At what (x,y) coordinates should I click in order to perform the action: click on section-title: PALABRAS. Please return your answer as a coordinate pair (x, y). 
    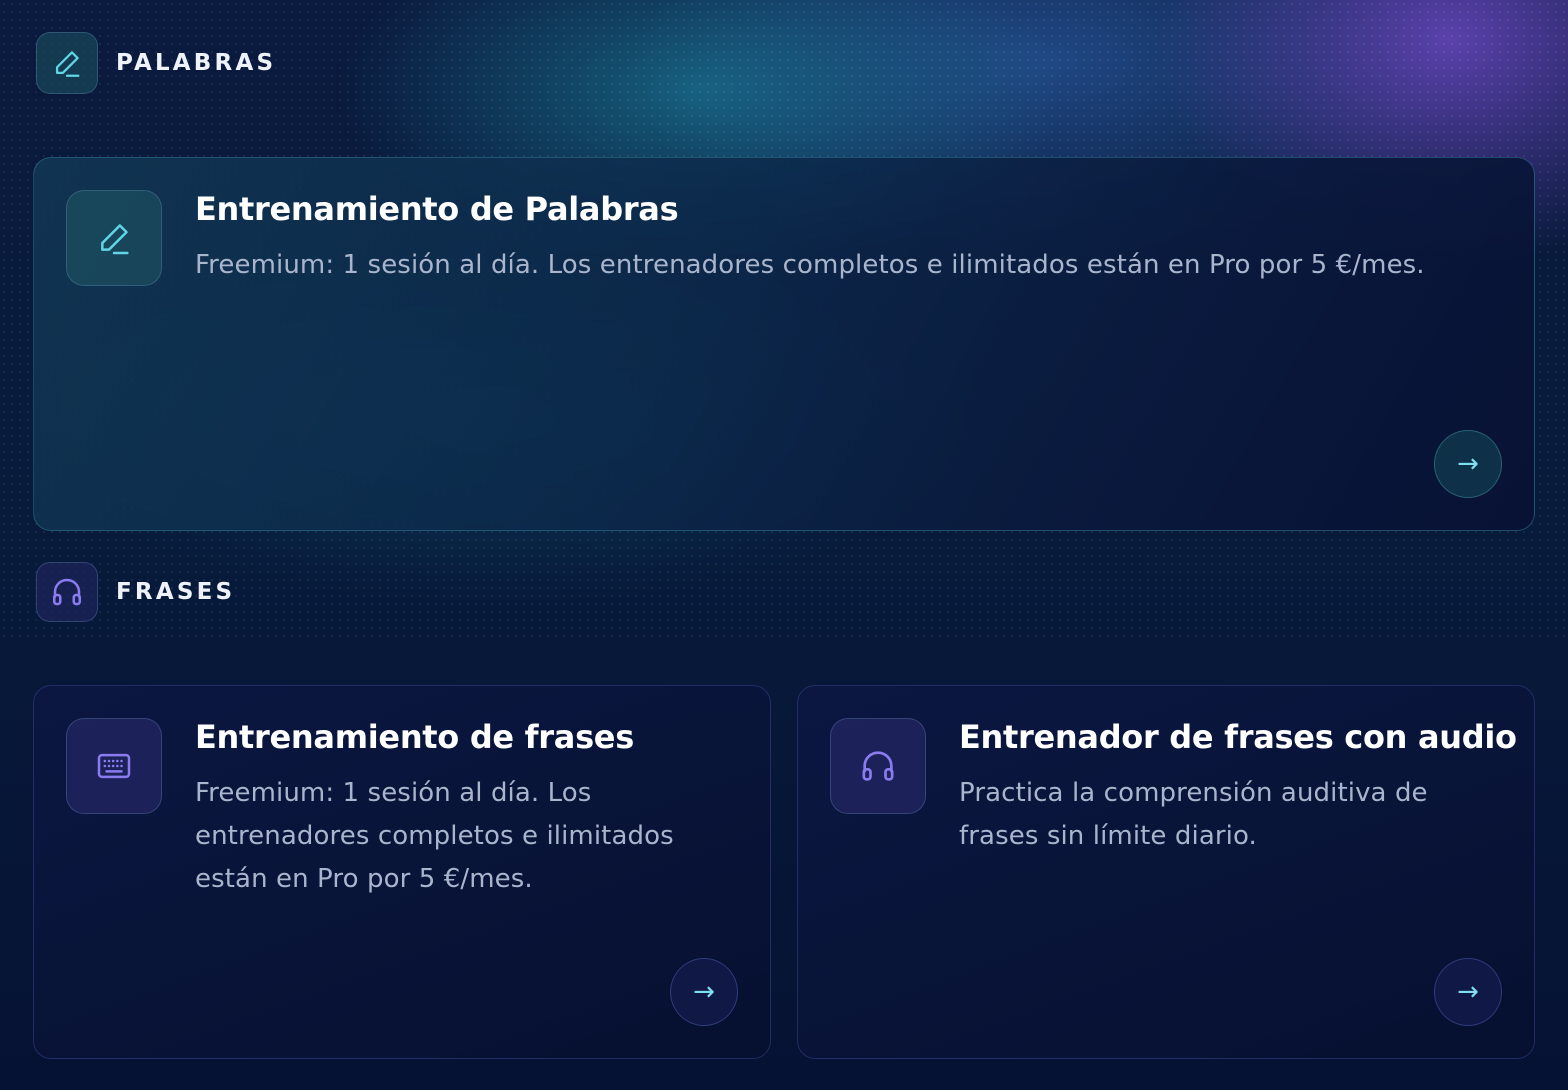
    Looking at the image, I should click on (196, 63).